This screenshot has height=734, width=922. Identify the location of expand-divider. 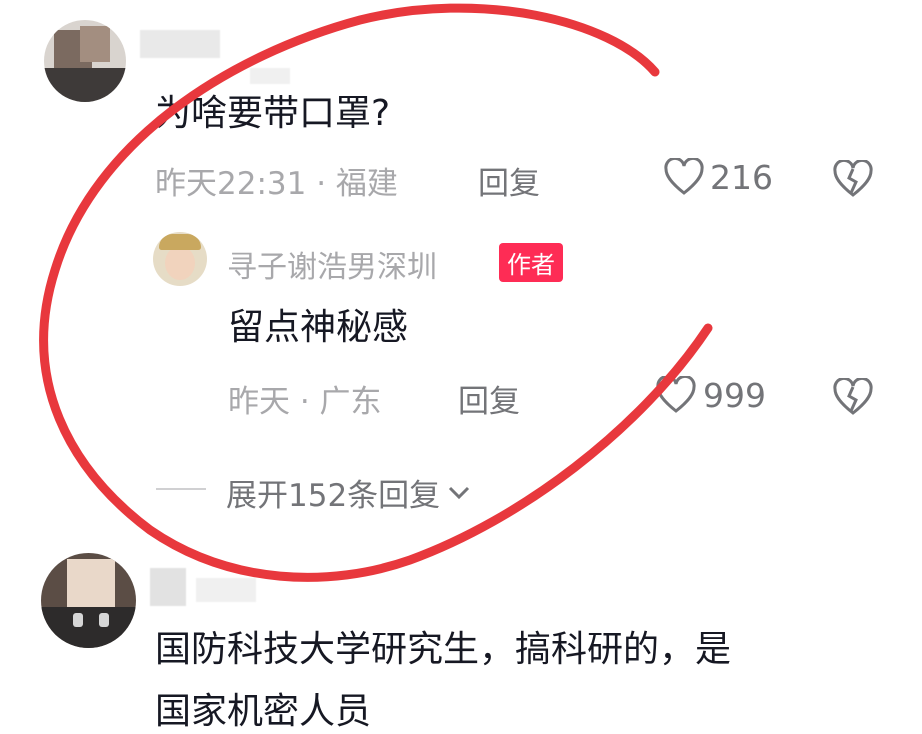
(181, 489).